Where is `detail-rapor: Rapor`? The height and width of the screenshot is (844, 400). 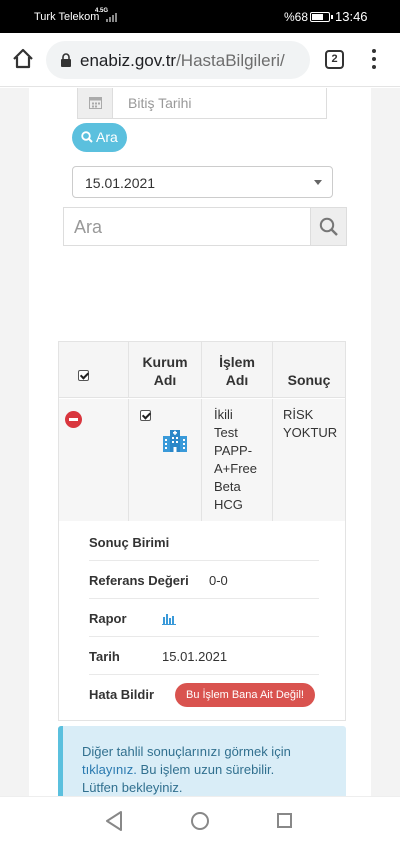 detail-rapor: Rapor is located at coordinates (204, 618).